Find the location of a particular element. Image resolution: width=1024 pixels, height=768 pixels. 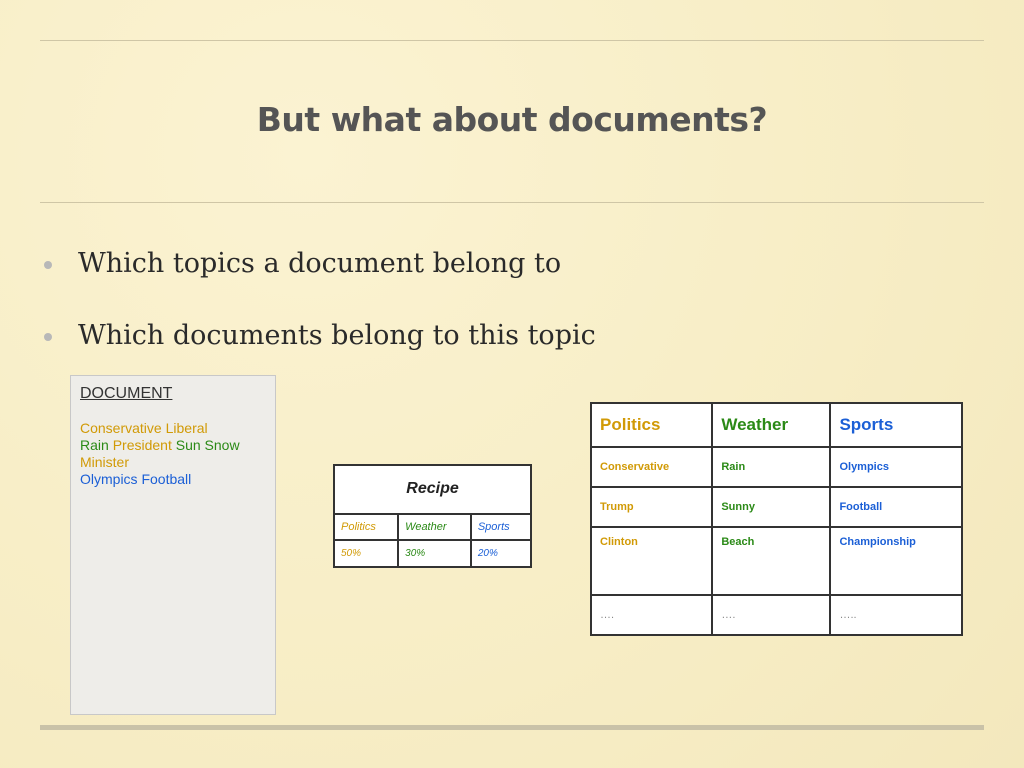

recipe-category-politics: Politics is located at coordinates (366, 527).